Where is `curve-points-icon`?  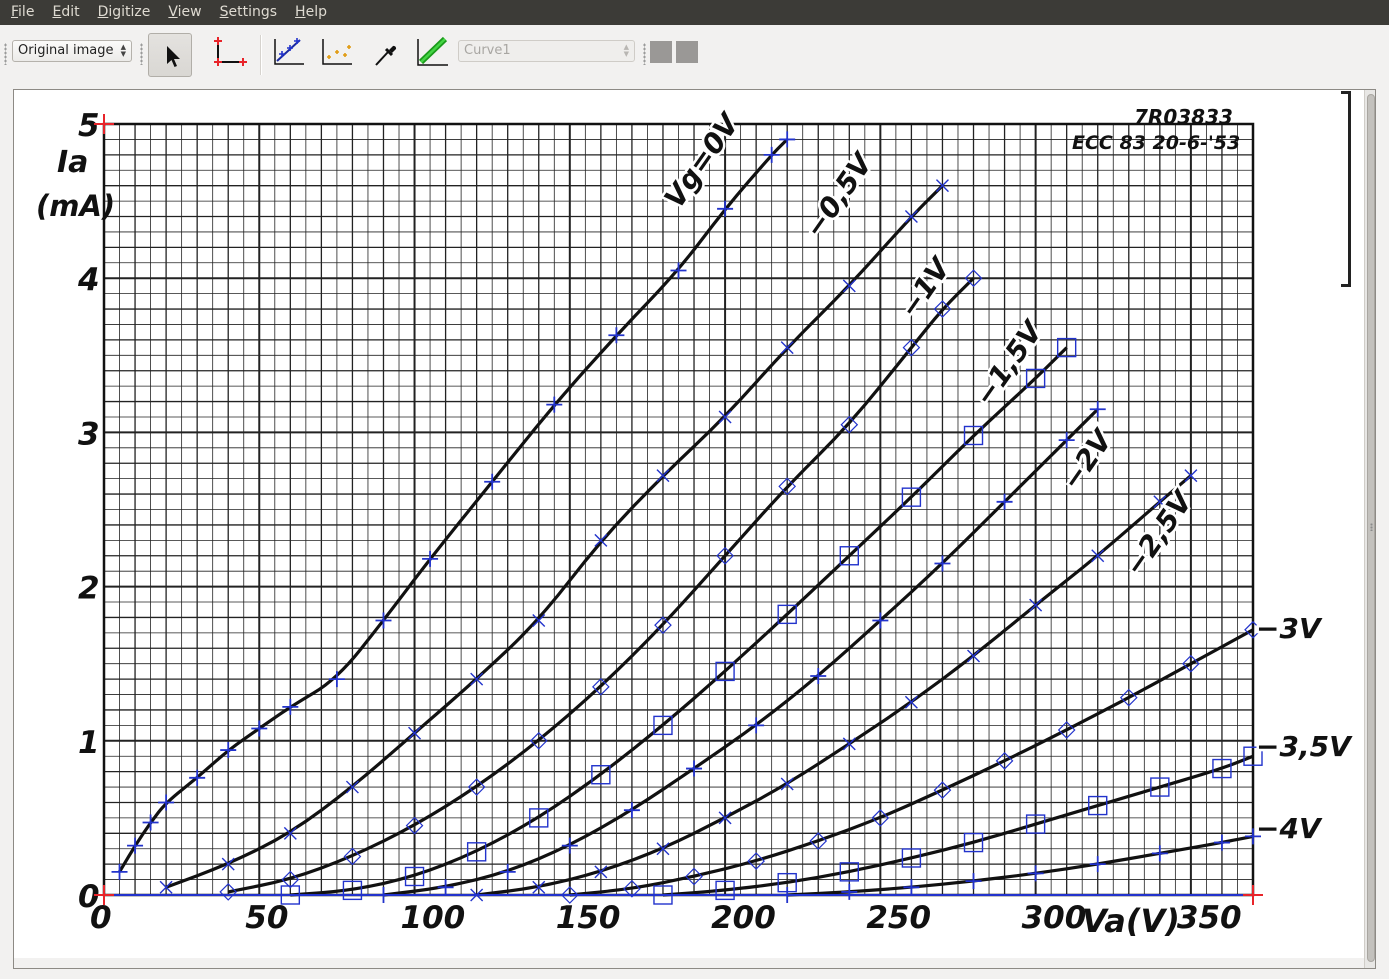 curve-points-icon is located at coordinates (289, 51).